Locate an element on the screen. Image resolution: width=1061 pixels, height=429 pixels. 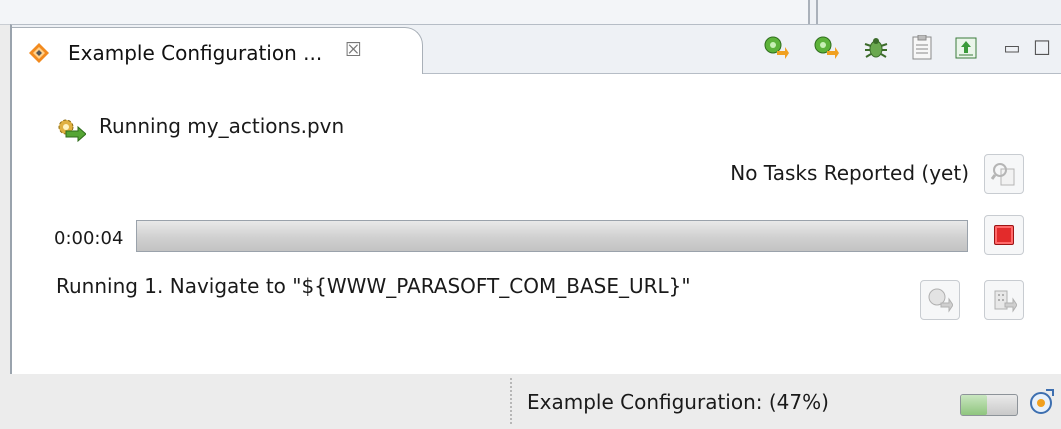
debug-icon is located at coordinates (876, 48).